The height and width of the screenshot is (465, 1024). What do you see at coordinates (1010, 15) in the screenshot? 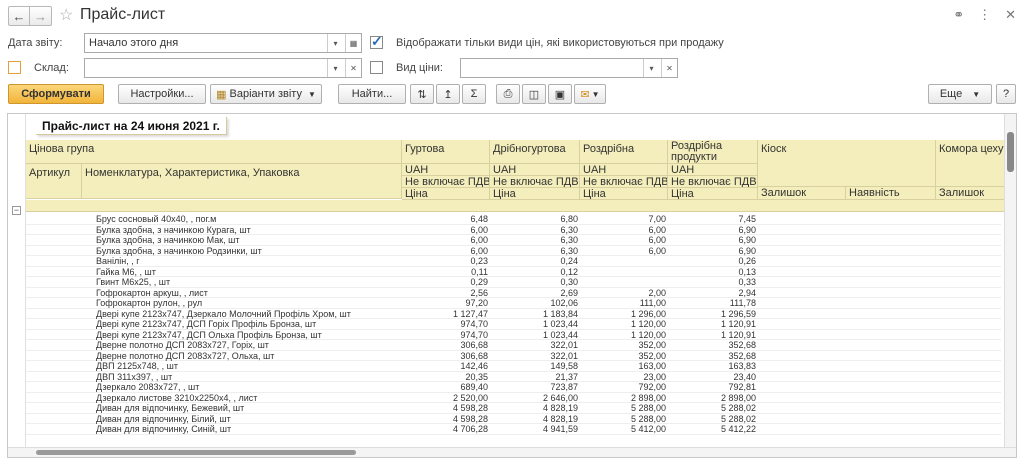
I see `close-icon: ✕` at bounding box center [1010, 15].